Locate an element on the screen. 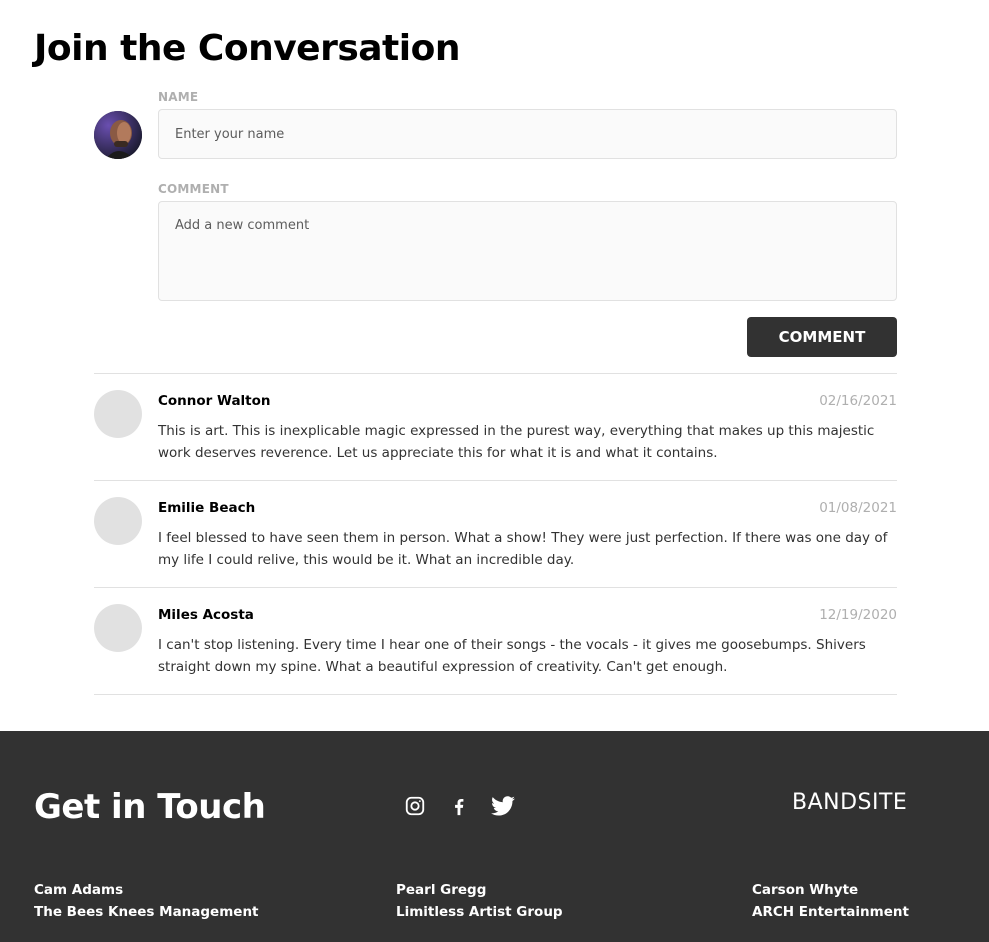 The image size is (989, 942). divider is located at coordinates (495, 694).